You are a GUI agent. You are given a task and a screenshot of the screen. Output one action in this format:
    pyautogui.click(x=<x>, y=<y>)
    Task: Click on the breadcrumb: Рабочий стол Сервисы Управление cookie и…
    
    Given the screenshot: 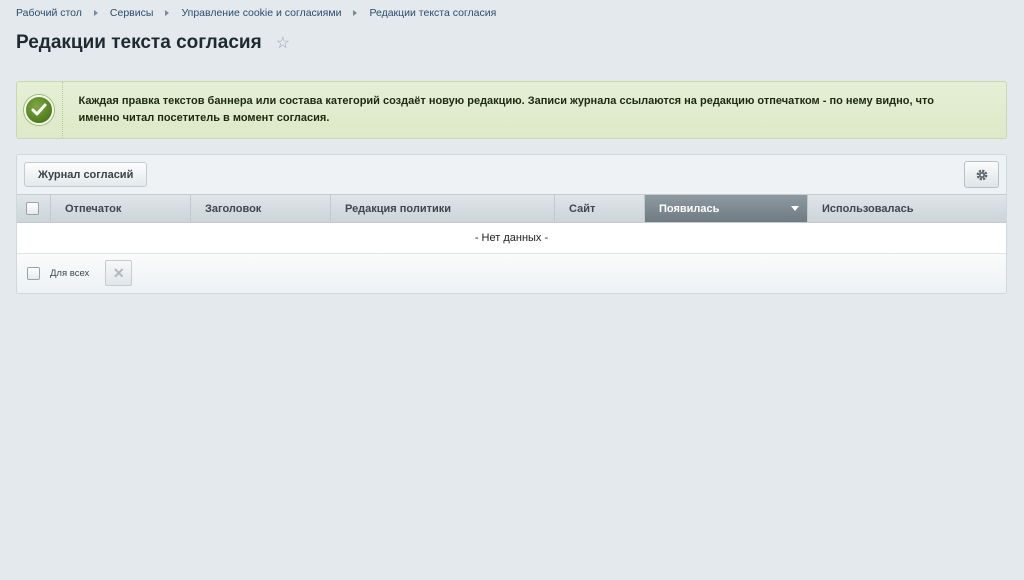 What is the action you would take?
    pyautogui.click(x=256, y=13)
    